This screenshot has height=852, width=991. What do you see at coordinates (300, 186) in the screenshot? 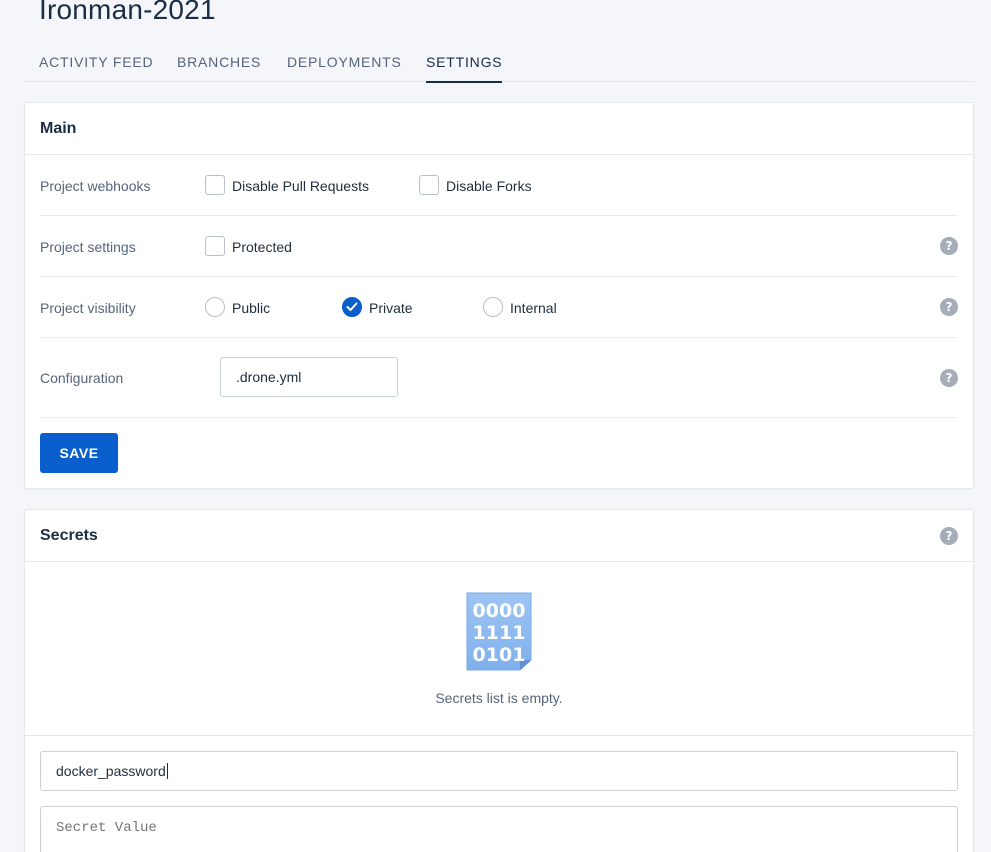
I see `disable-pull-requests-label: Disable Pull Requests` at bounding box center [300, 186].